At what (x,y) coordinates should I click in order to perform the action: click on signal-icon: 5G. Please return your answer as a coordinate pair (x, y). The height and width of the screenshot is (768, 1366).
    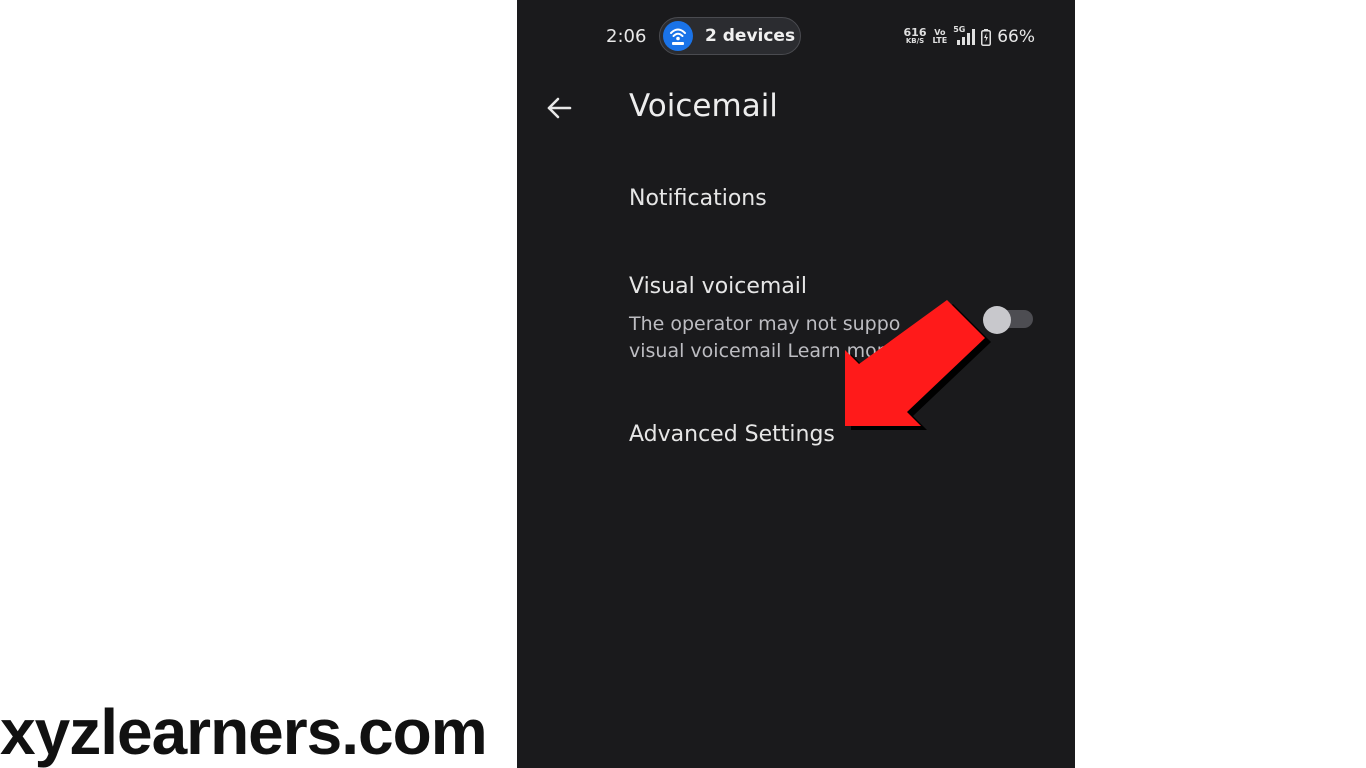
    Looking at the image, I should click on (964, 36).